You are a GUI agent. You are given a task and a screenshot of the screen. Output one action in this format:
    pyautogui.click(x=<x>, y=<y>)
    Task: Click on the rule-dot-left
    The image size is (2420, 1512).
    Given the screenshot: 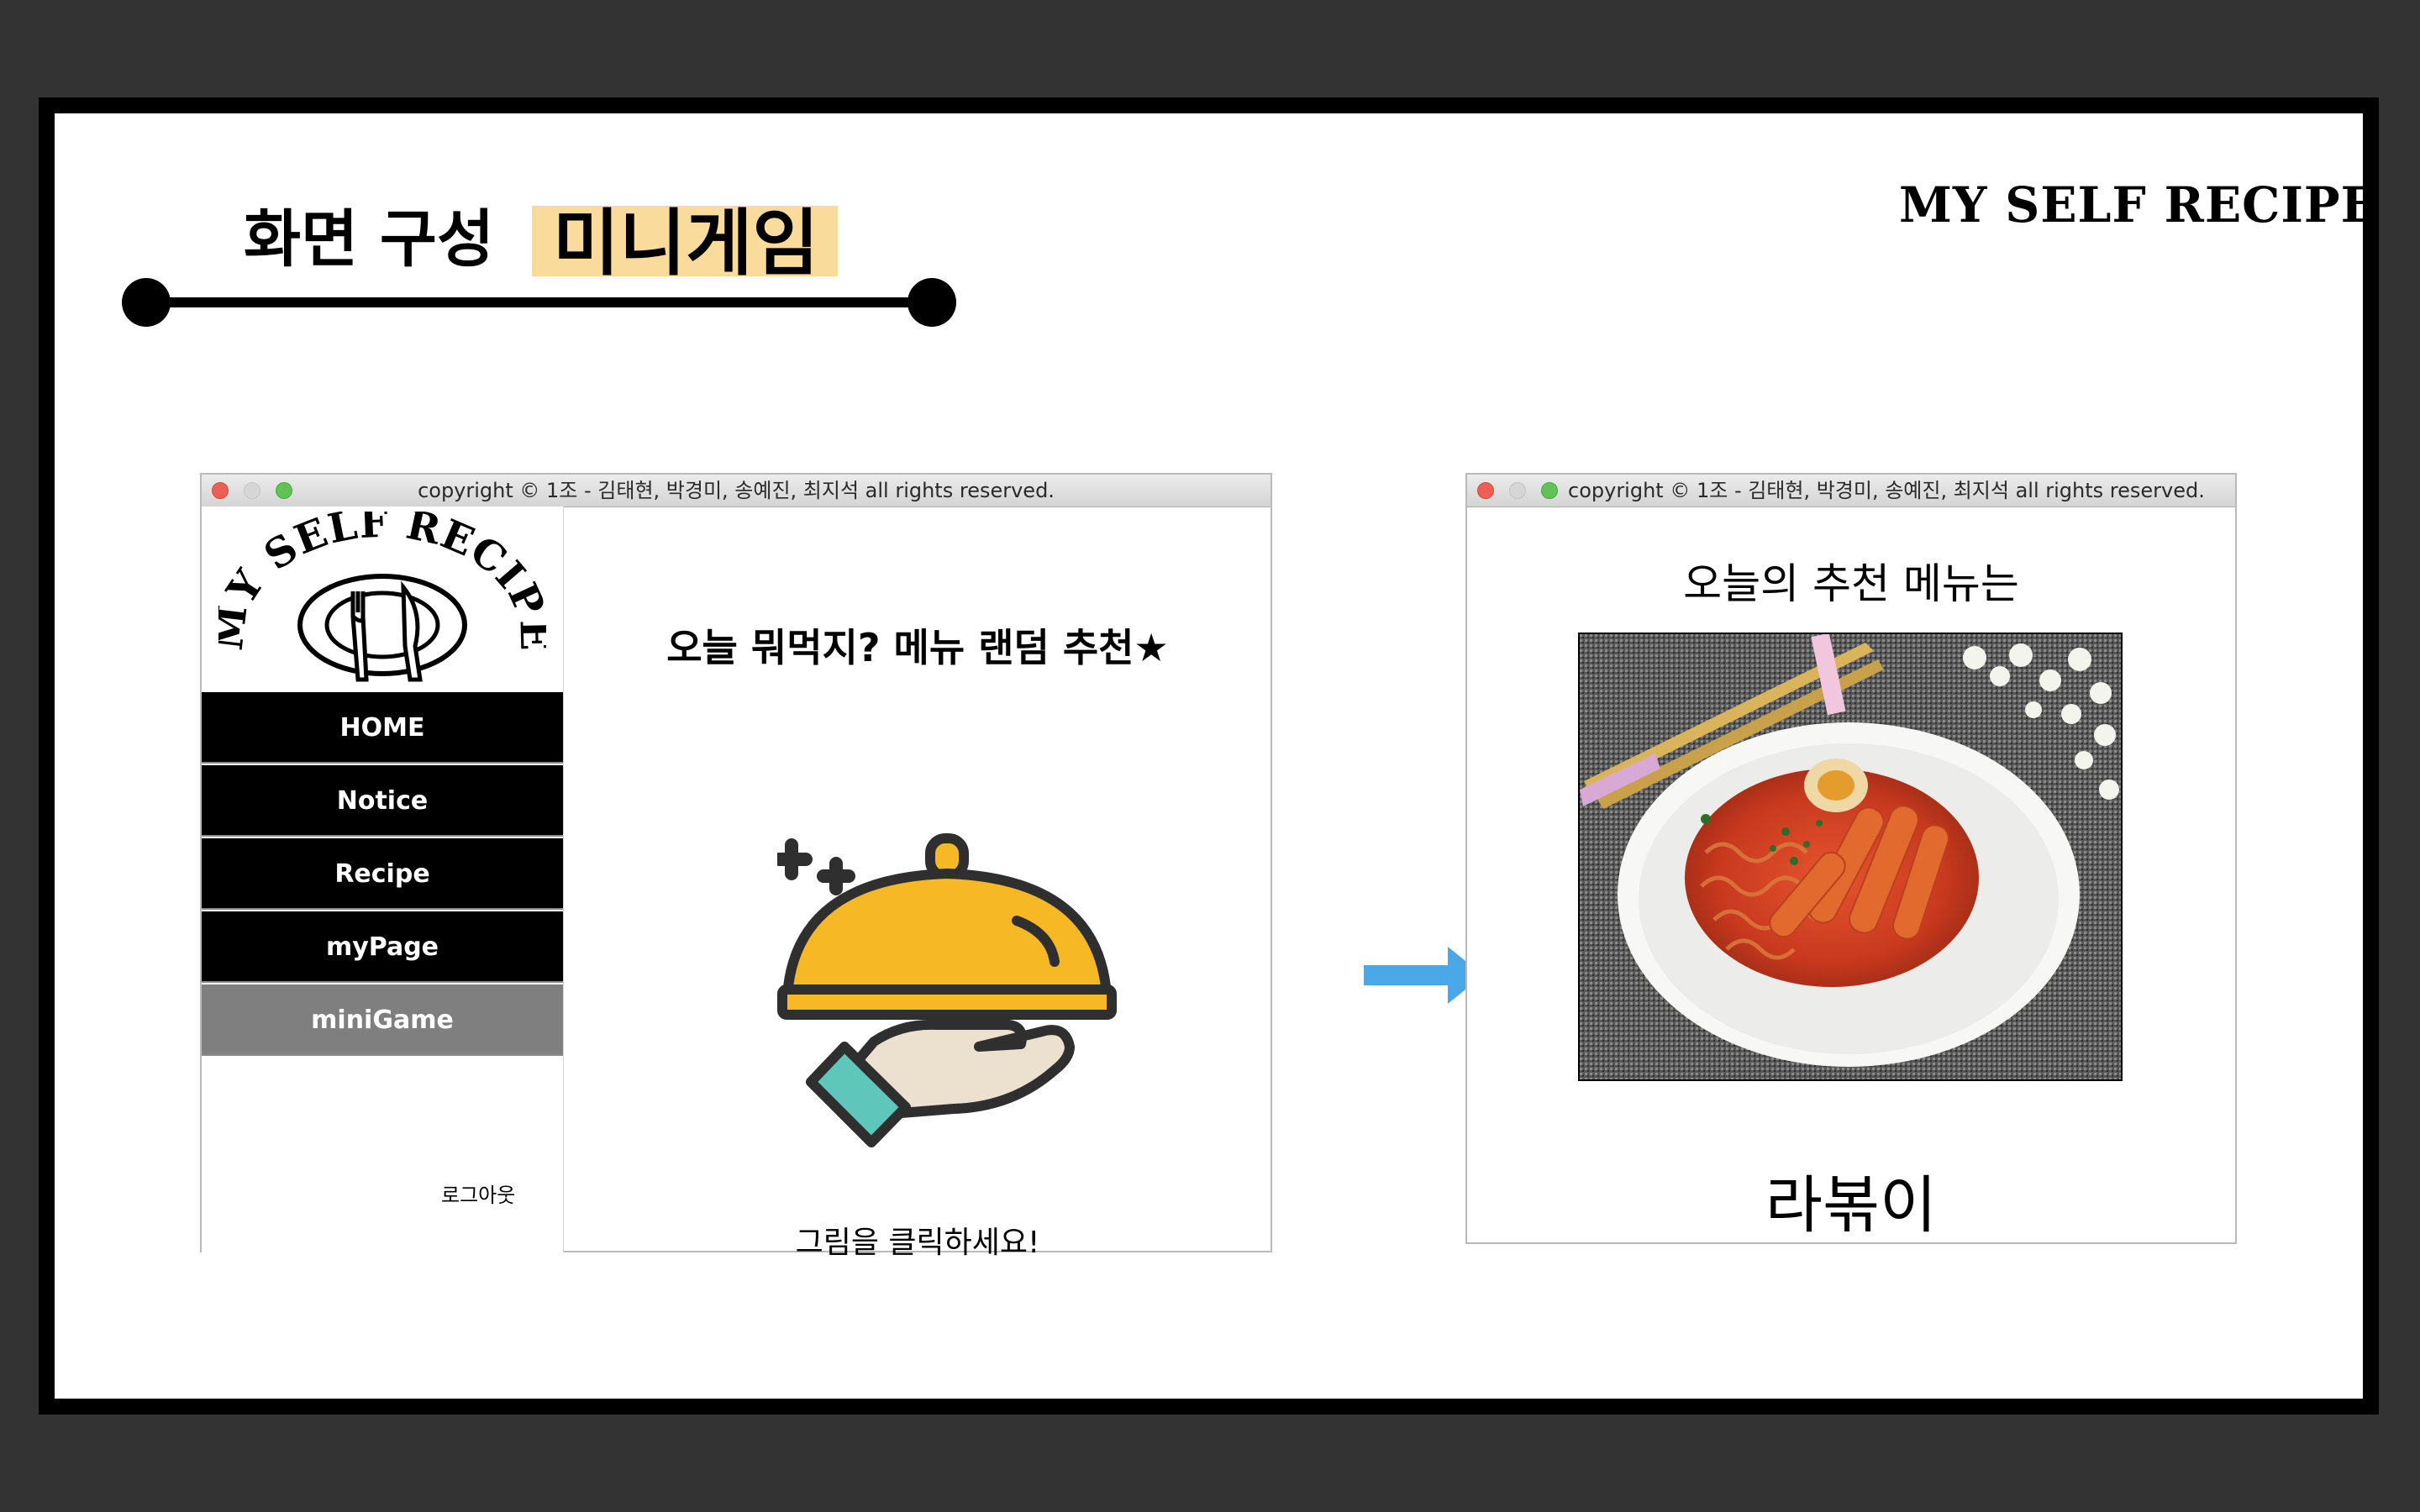 What is the action you would take?
    pyautogui.click(x=146, y=302)
    